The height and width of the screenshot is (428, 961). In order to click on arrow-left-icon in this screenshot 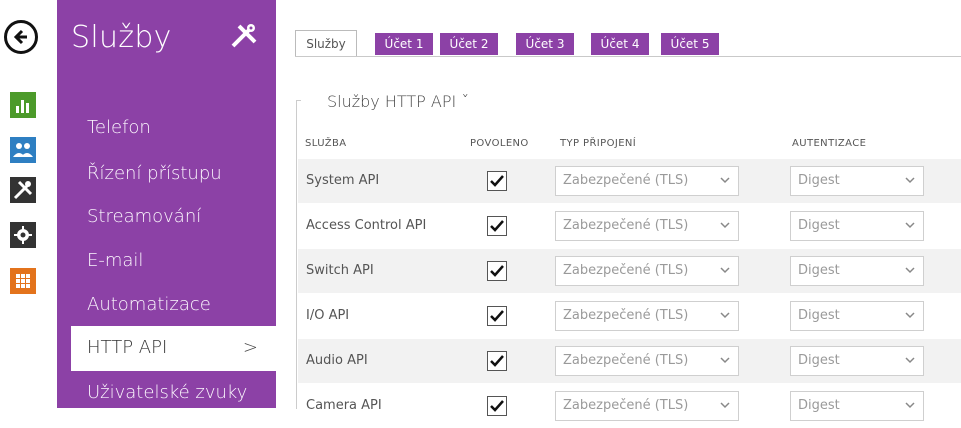, I will do `click(20, 37)`.